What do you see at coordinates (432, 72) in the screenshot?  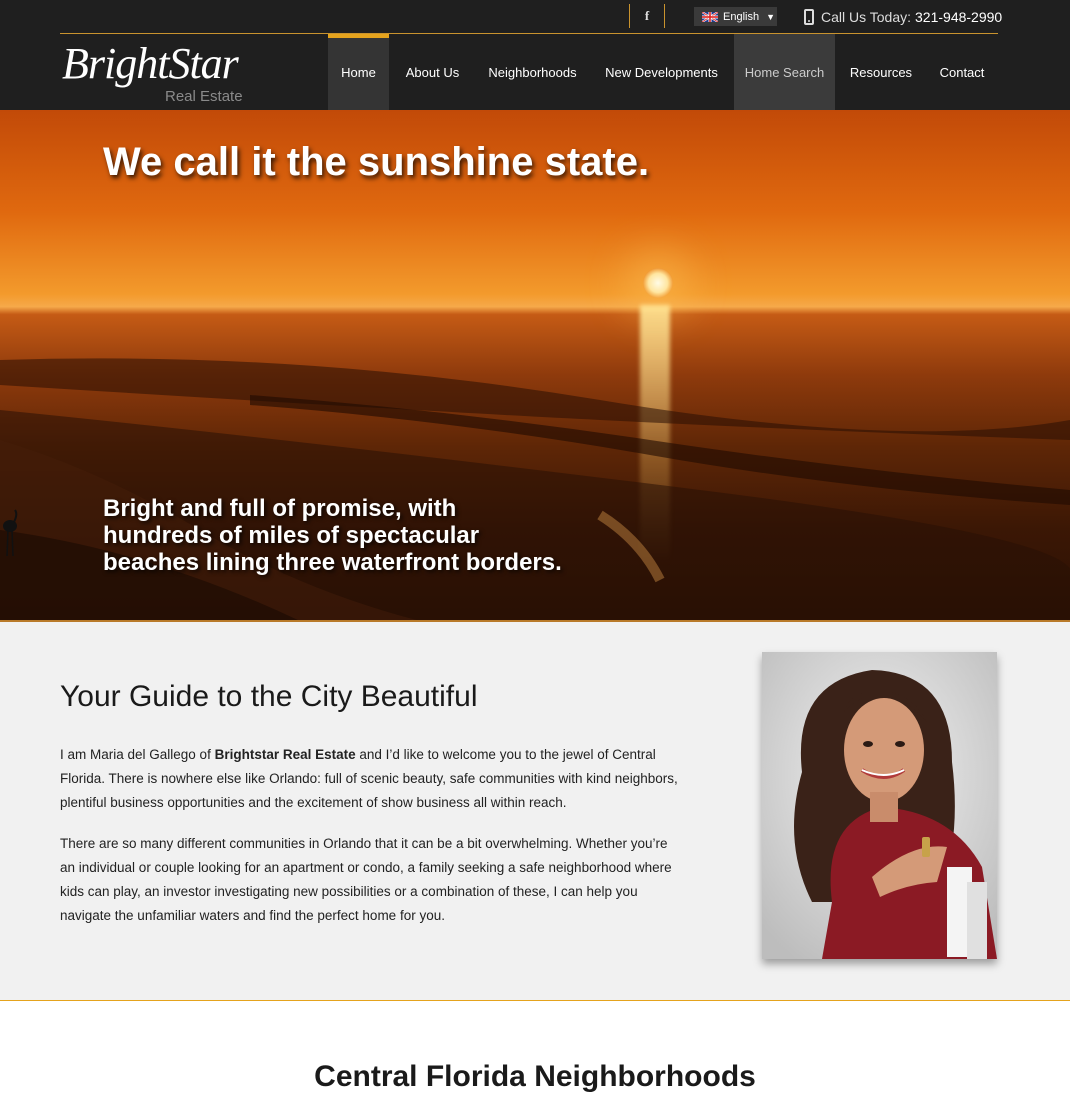 I see `nav-about-us: About Us` at bounding box center [432, 72].